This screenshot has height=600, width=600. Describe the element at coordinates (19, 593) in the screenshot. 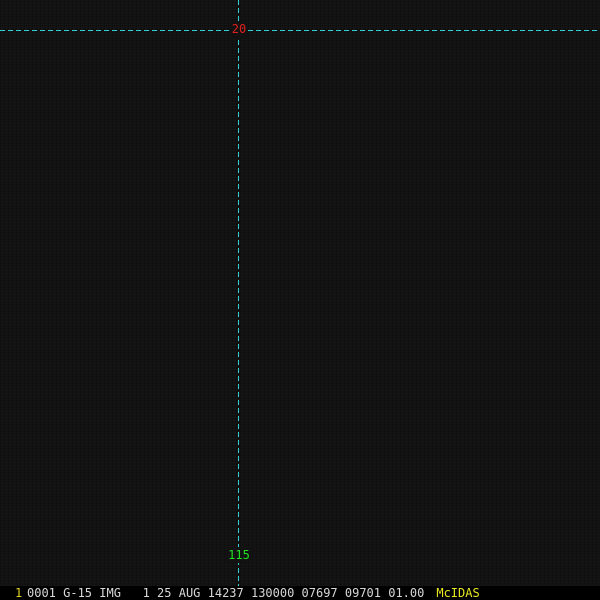

I see `frame-number: 1` at that location.